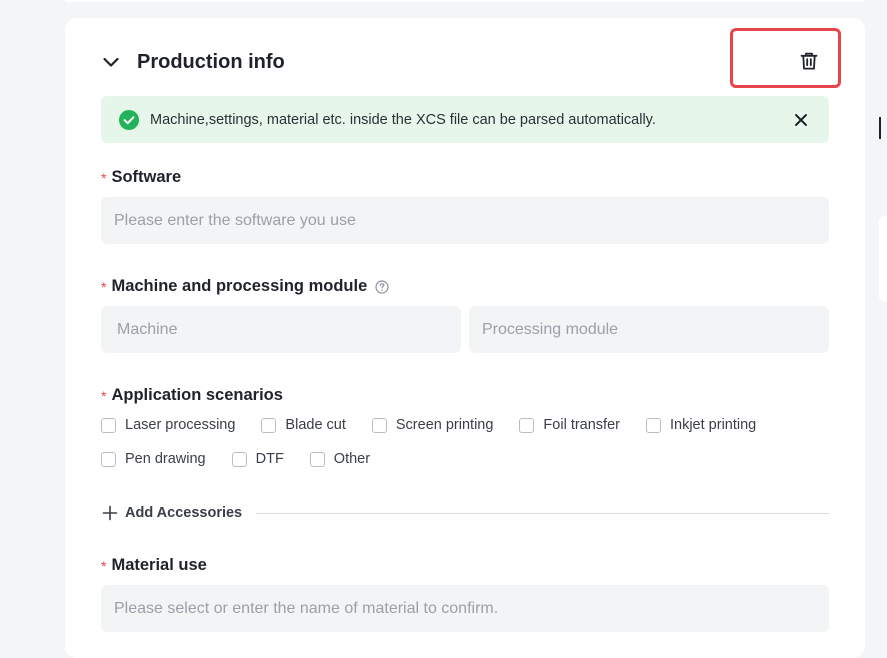  I want to click on chevron-down-icon, so click(111, 62).